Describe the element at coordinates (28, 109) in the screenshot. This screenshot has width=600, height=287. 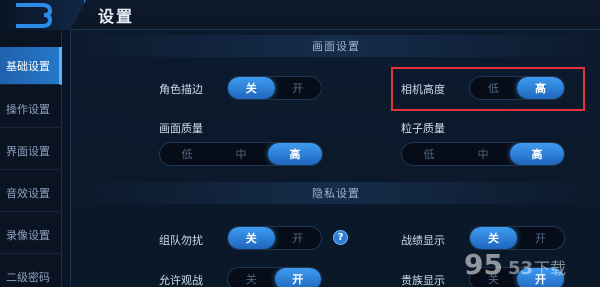
I see `sidebar-item-label: 操作设置` at that location.